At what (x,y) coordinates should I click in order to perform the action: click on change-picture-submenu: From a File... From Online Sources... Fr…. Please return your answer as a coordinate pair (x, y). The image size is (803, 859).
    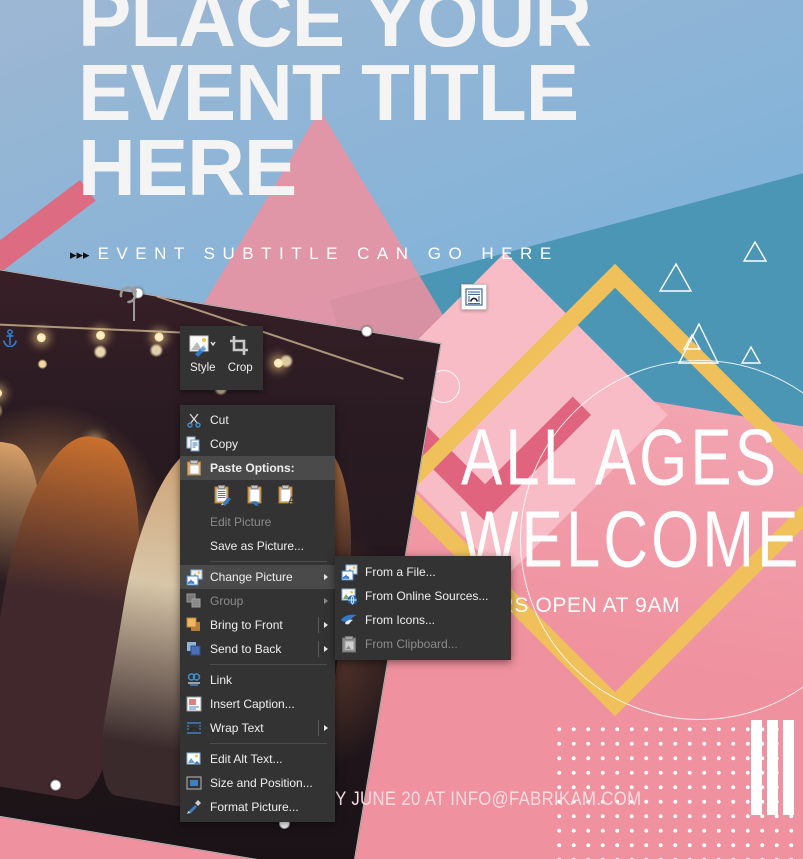
    Looking at the image, I should click on (423, 608).